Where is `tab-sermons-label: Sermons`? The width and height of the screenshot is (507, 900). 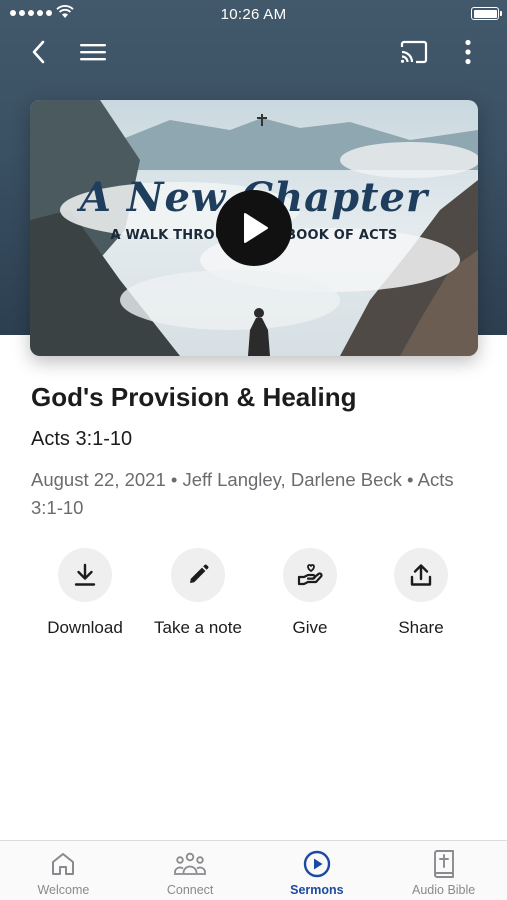
tab-sermons-label: Sermons is located at coordinates (317, 890).